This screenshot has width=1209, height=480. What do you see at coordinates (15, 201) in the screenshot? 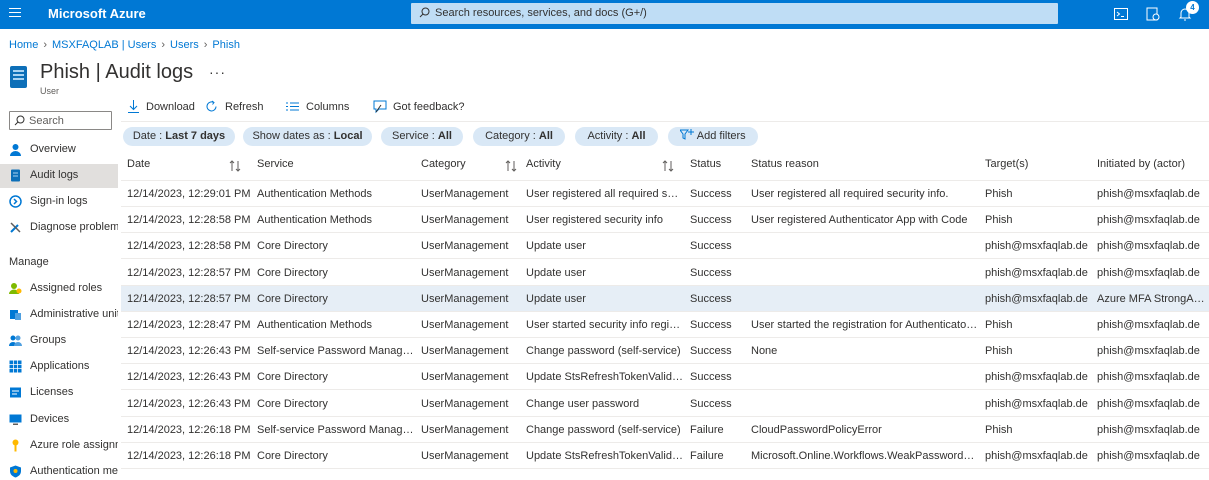
I see `sign-in-icon` at bounding box center [15, 201].